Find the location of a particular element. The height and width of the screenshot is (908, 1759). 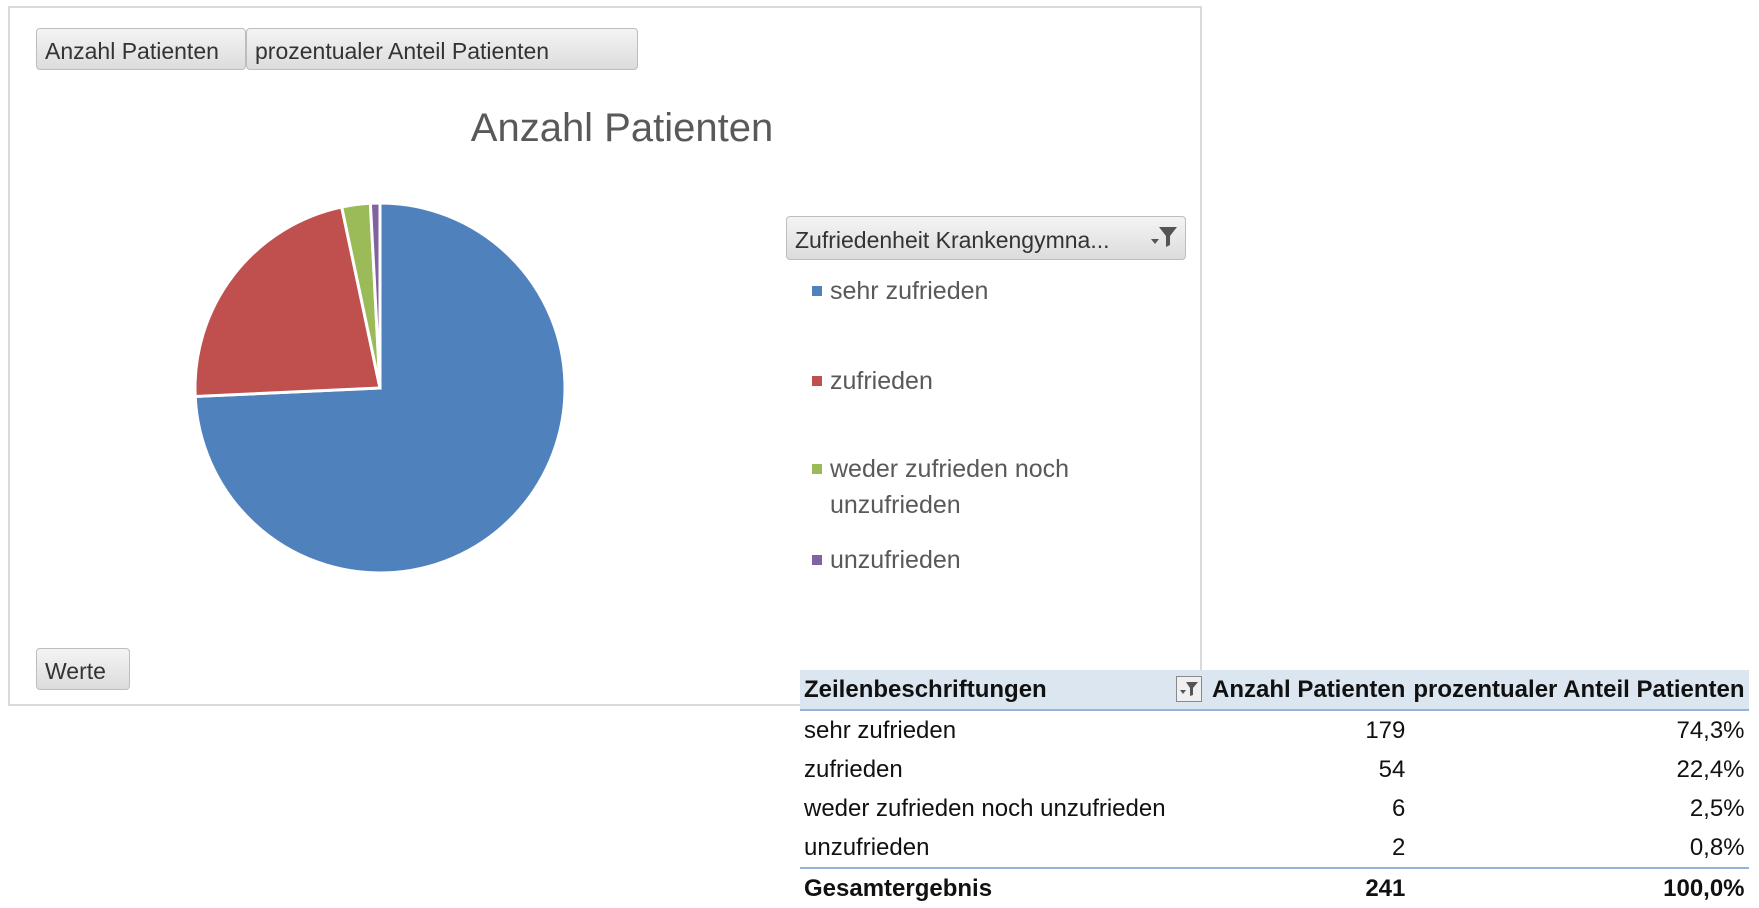

row-filter-button is located at coordinates (1189, 689).